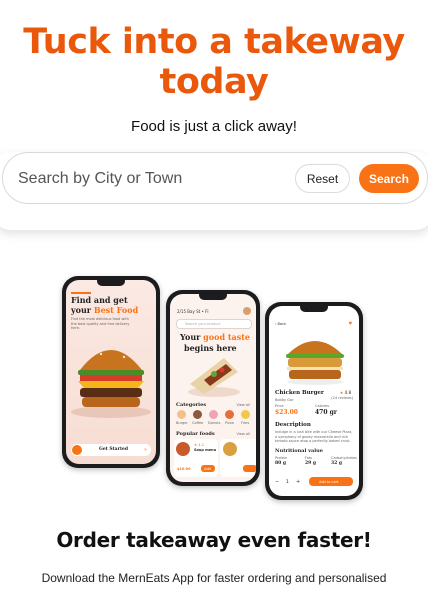 Image resolution: width=428 pixels, height=590 pixels. What do you see at coordinates (281, 324) in the screenshot?
I see `back-label: ‹ Back` at bounding box center [281, 324].